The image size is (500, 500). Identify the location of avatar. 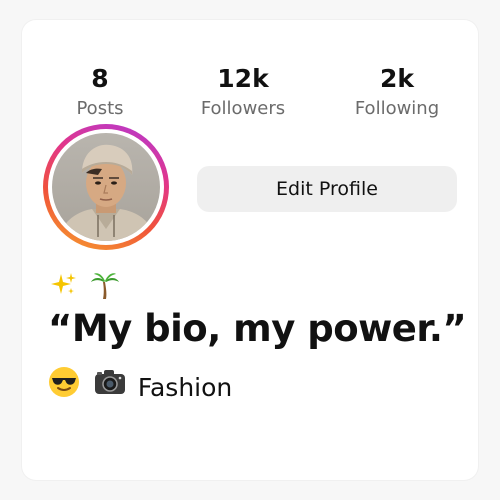
(106, 187).